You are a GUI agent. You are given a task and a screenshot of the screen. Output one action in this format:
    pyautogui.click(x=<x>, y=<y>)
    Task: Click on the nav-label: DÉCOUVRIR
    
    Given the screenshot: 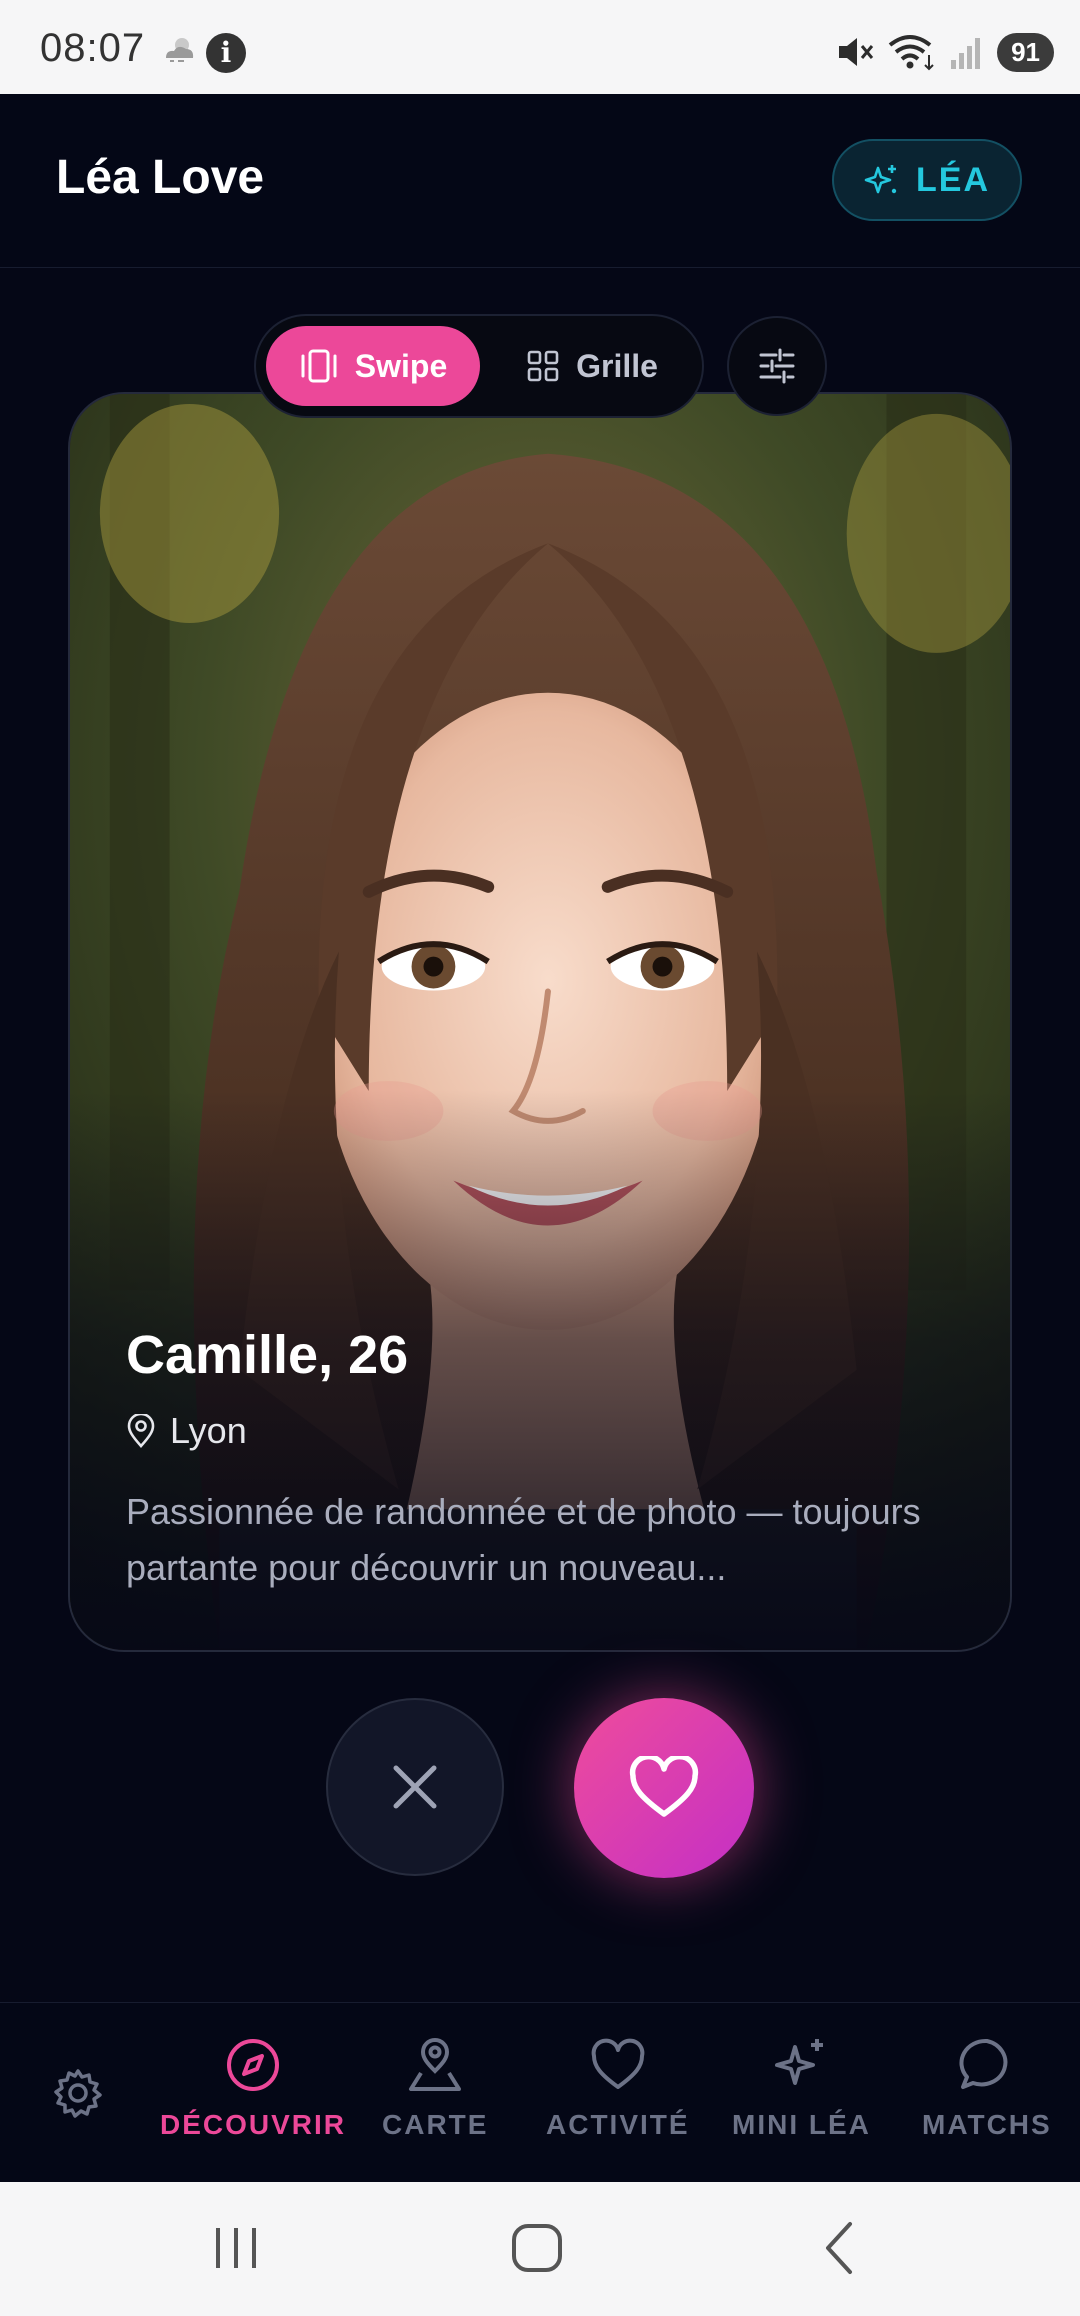 What is the action you would take?
    pyautogui.click(x=253, y=2124)
    